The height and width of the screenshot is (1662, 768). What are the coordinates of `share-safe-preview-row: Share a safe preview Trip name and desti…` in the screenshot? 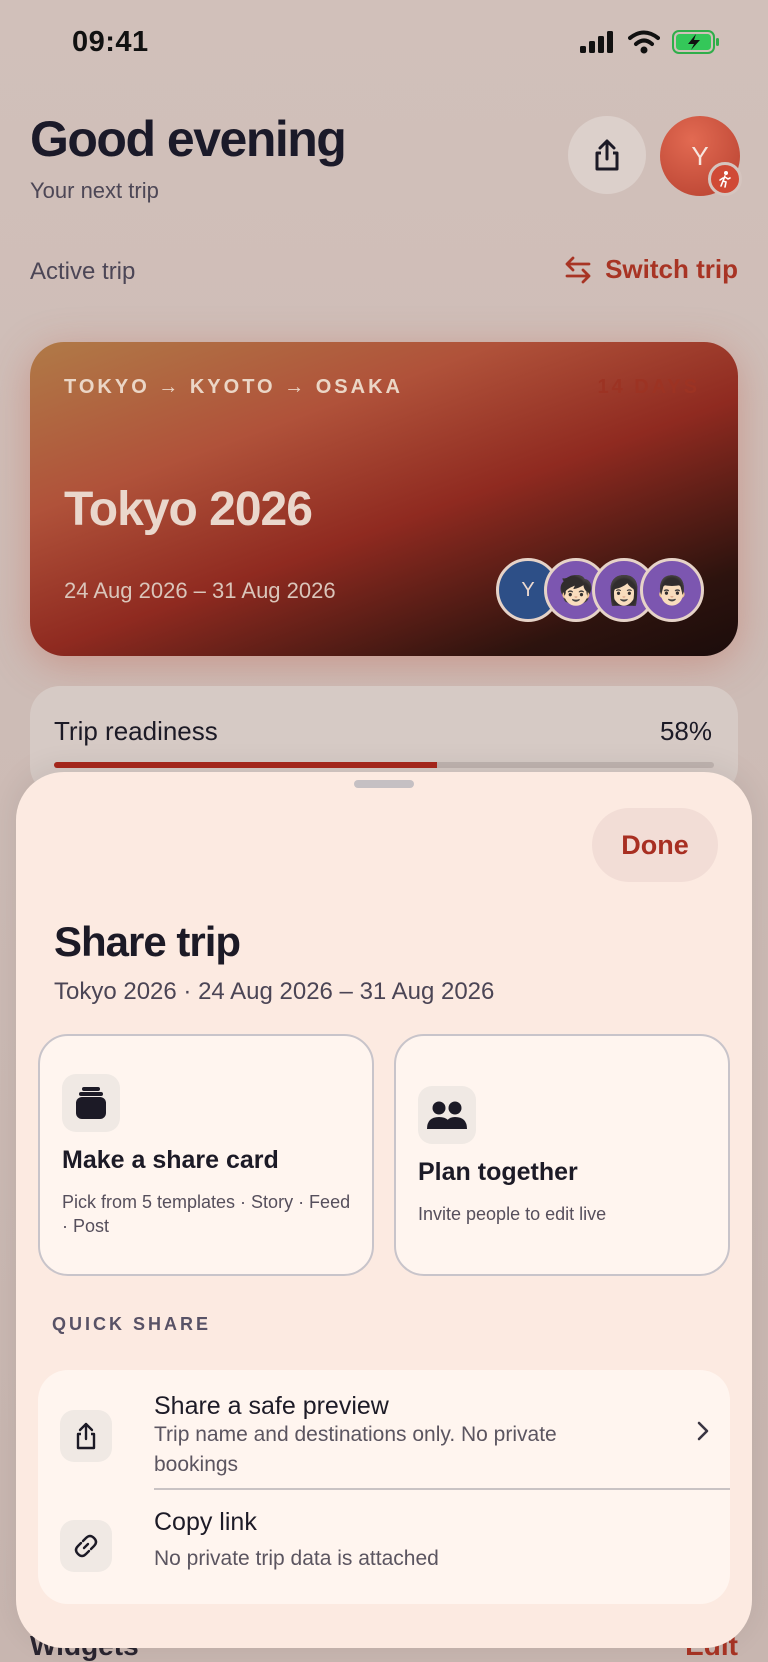 It's located at (384, 1429).